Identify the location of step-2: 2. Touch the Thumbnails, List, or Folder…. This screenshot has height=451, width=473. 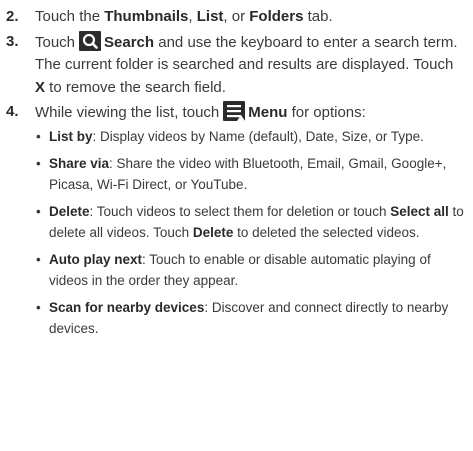
(236, 17).